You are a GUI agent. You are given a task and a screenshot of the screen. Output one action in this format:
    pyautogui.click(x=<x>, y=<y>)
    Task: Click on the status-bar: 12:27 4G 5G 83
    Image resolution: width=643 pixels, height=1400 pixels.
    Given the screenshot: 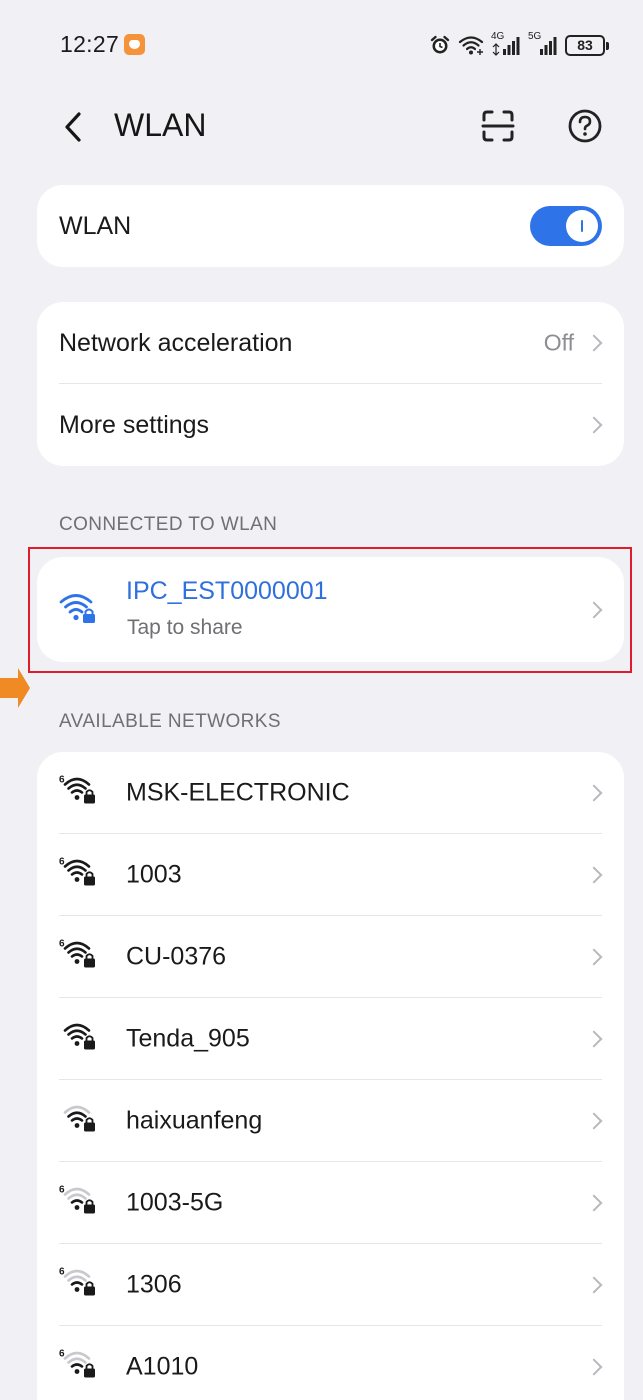 What is the action you would take?
    pyautogui.click(x=321, y=46)
    